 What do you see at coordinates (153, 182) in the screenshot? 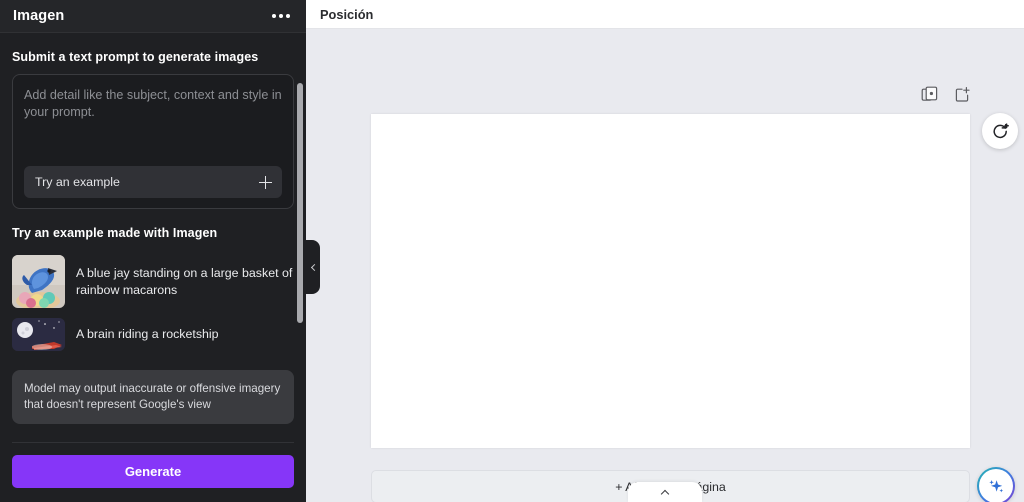
I see `try-an-example-chip: Try an example` at bounding box center [153, 182].